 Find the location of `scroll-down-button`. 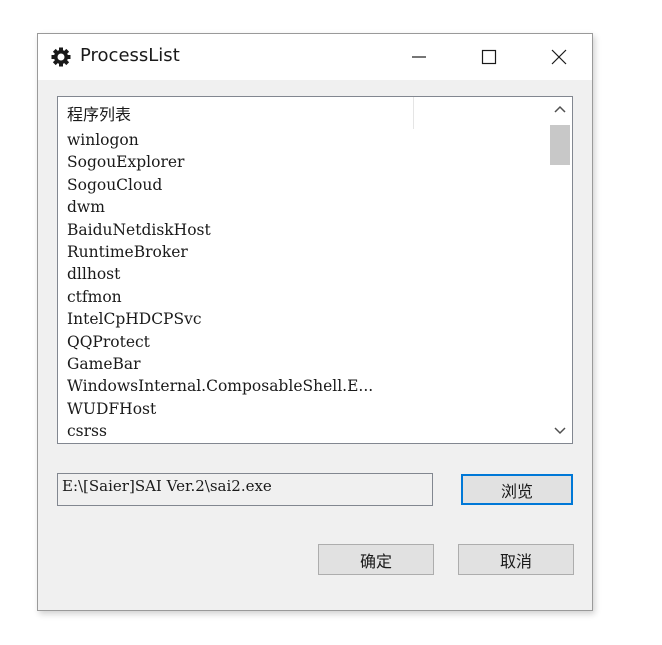

scroll-down-button is located at coordinates (560, 431).